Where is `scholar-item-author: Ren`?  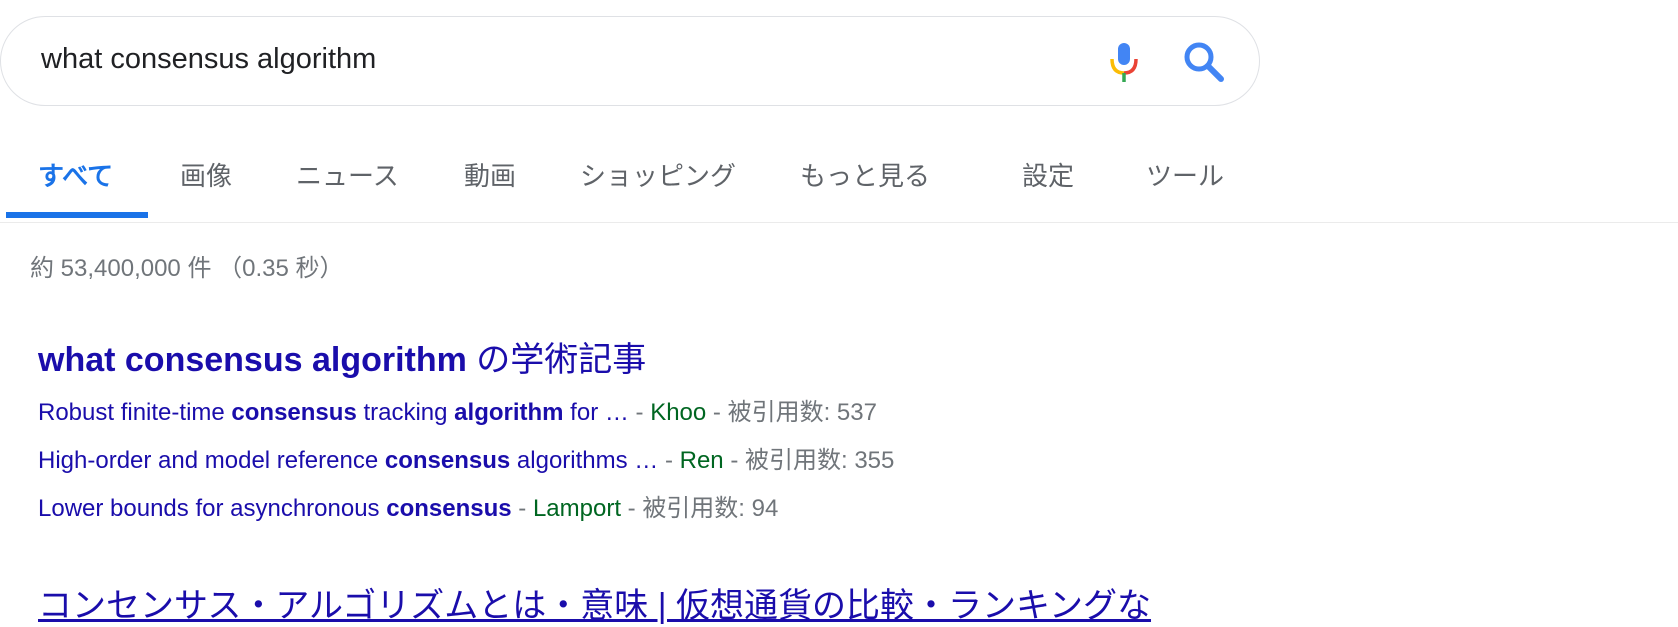
scholar-item-author: Ren is located at coordinates (702, 460).